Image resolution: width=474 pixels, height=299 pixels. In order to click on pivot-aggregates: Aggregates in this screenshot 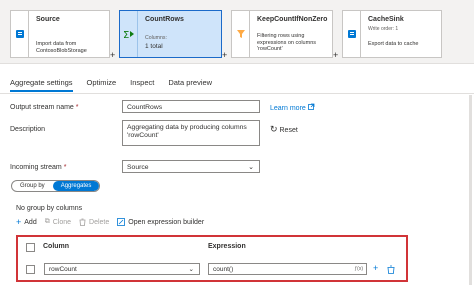, I will do `click(76, 186)`.